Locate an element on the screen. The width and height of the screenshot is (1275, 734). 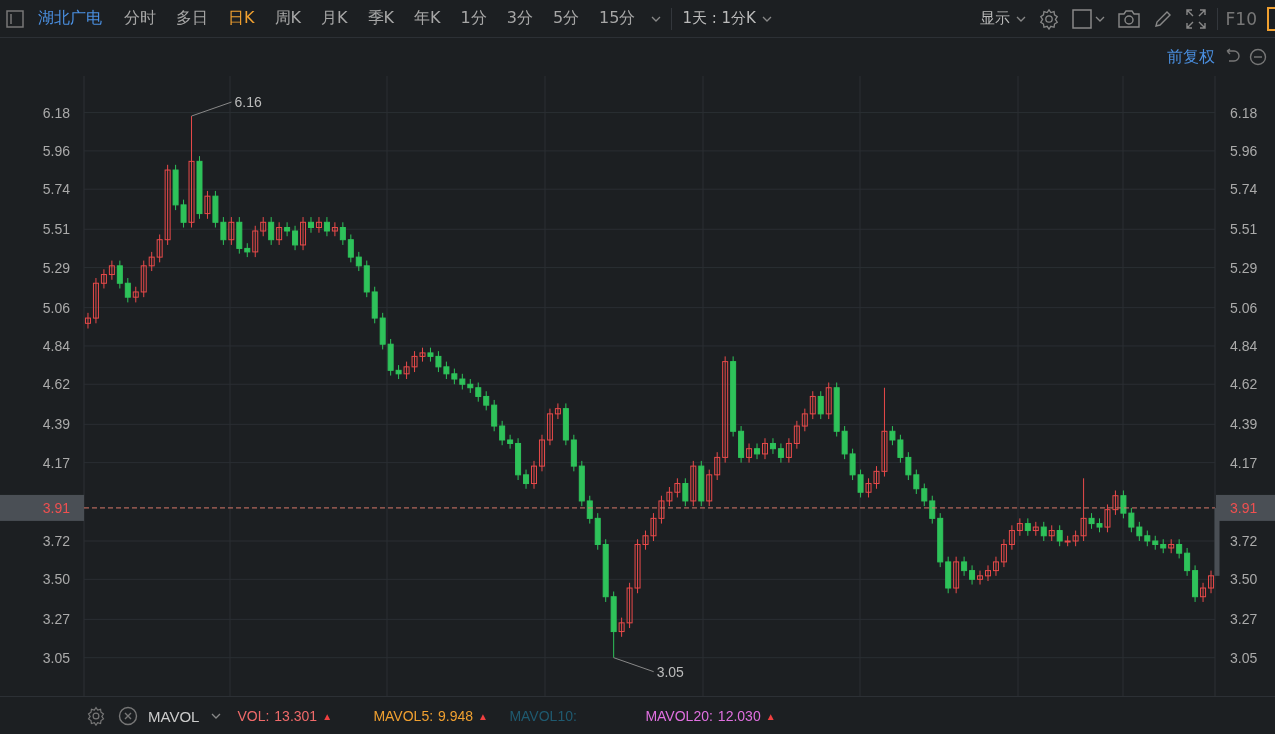
period-tab: 日K is located at coordinates (241, 18).